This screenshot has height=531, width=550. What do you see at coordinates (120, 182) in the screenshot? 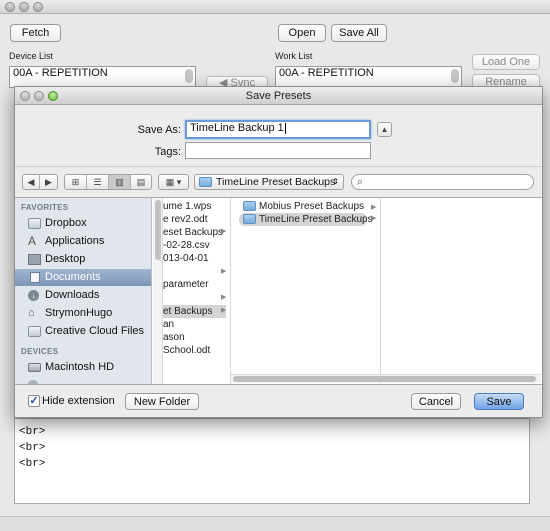
I see `column-view-icon: ▥` at bounding box center [120, 182].